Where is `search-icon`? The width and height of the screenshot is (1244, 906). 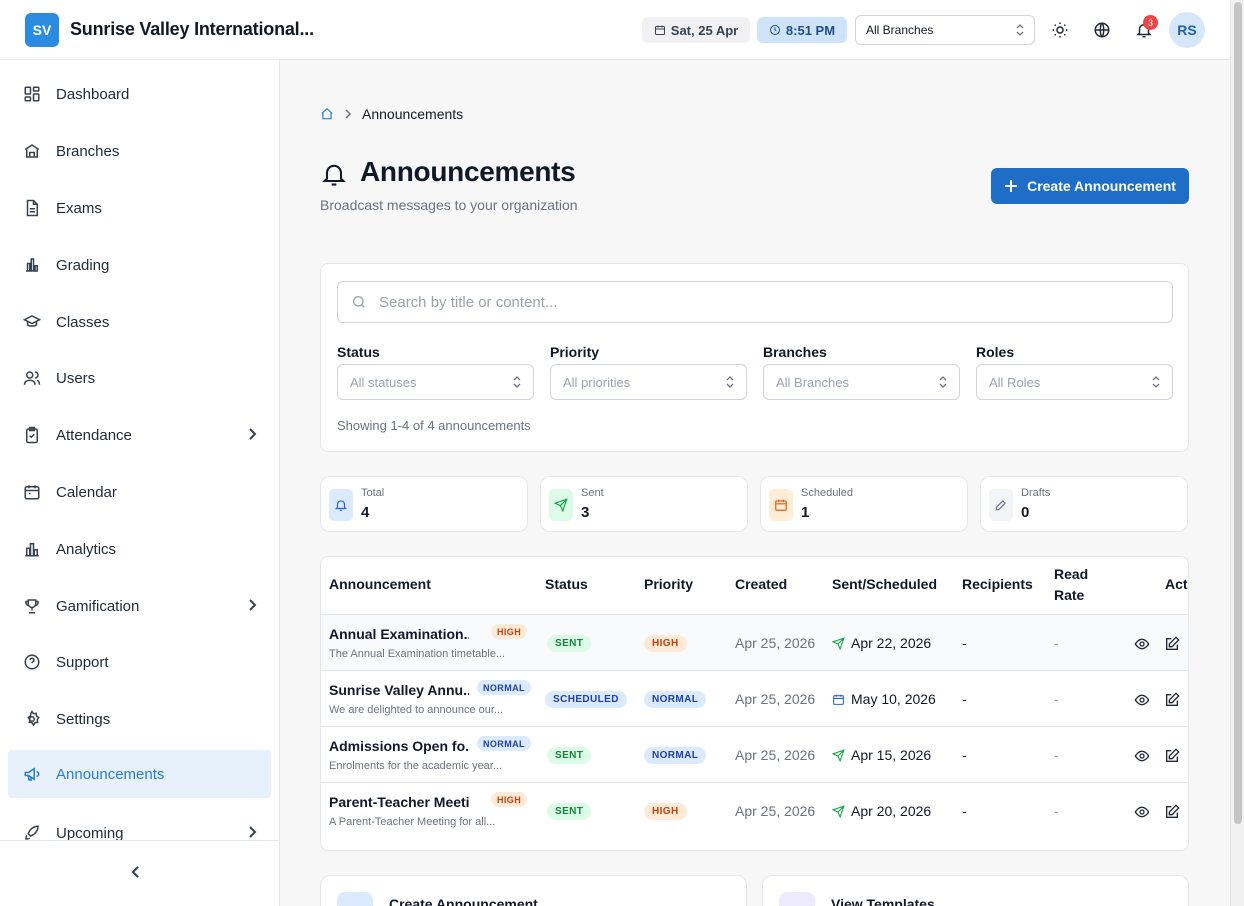
search-icon is located at coordinates (359, 302).